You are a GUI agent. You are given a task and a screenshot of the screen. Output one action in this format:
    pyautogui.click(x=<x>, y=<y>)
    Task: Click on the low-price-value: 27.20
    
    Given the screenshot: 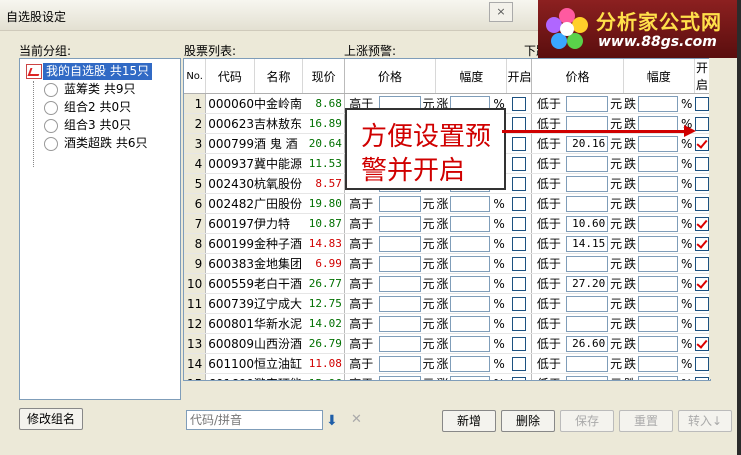 What is the action you would take?
    pyautogui.click(x=587, y=283)
    